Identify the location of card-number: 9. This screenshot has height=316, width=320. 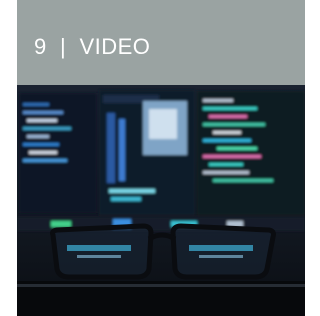
(40, 46).